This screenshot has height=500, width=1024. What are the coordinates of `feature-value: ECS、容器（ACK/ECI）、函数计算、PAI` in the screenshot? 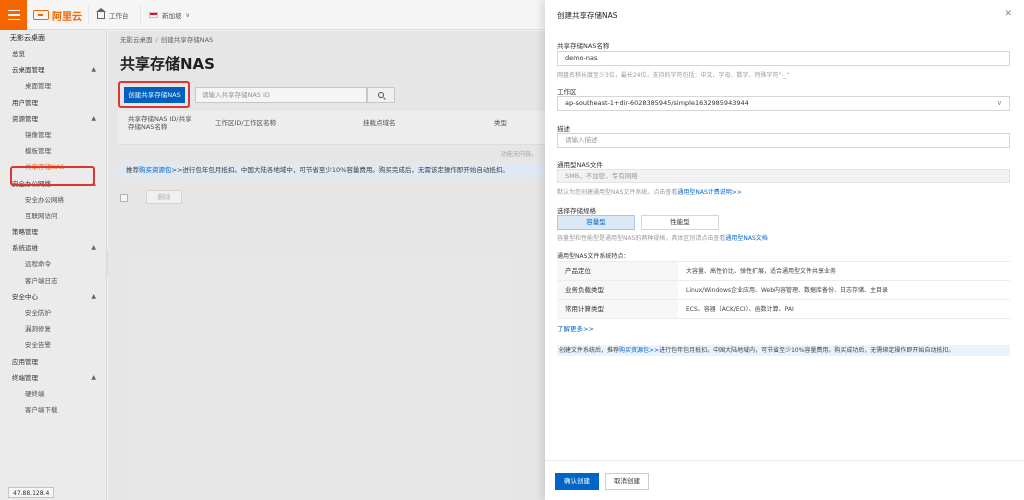 It's located at (740, 309).